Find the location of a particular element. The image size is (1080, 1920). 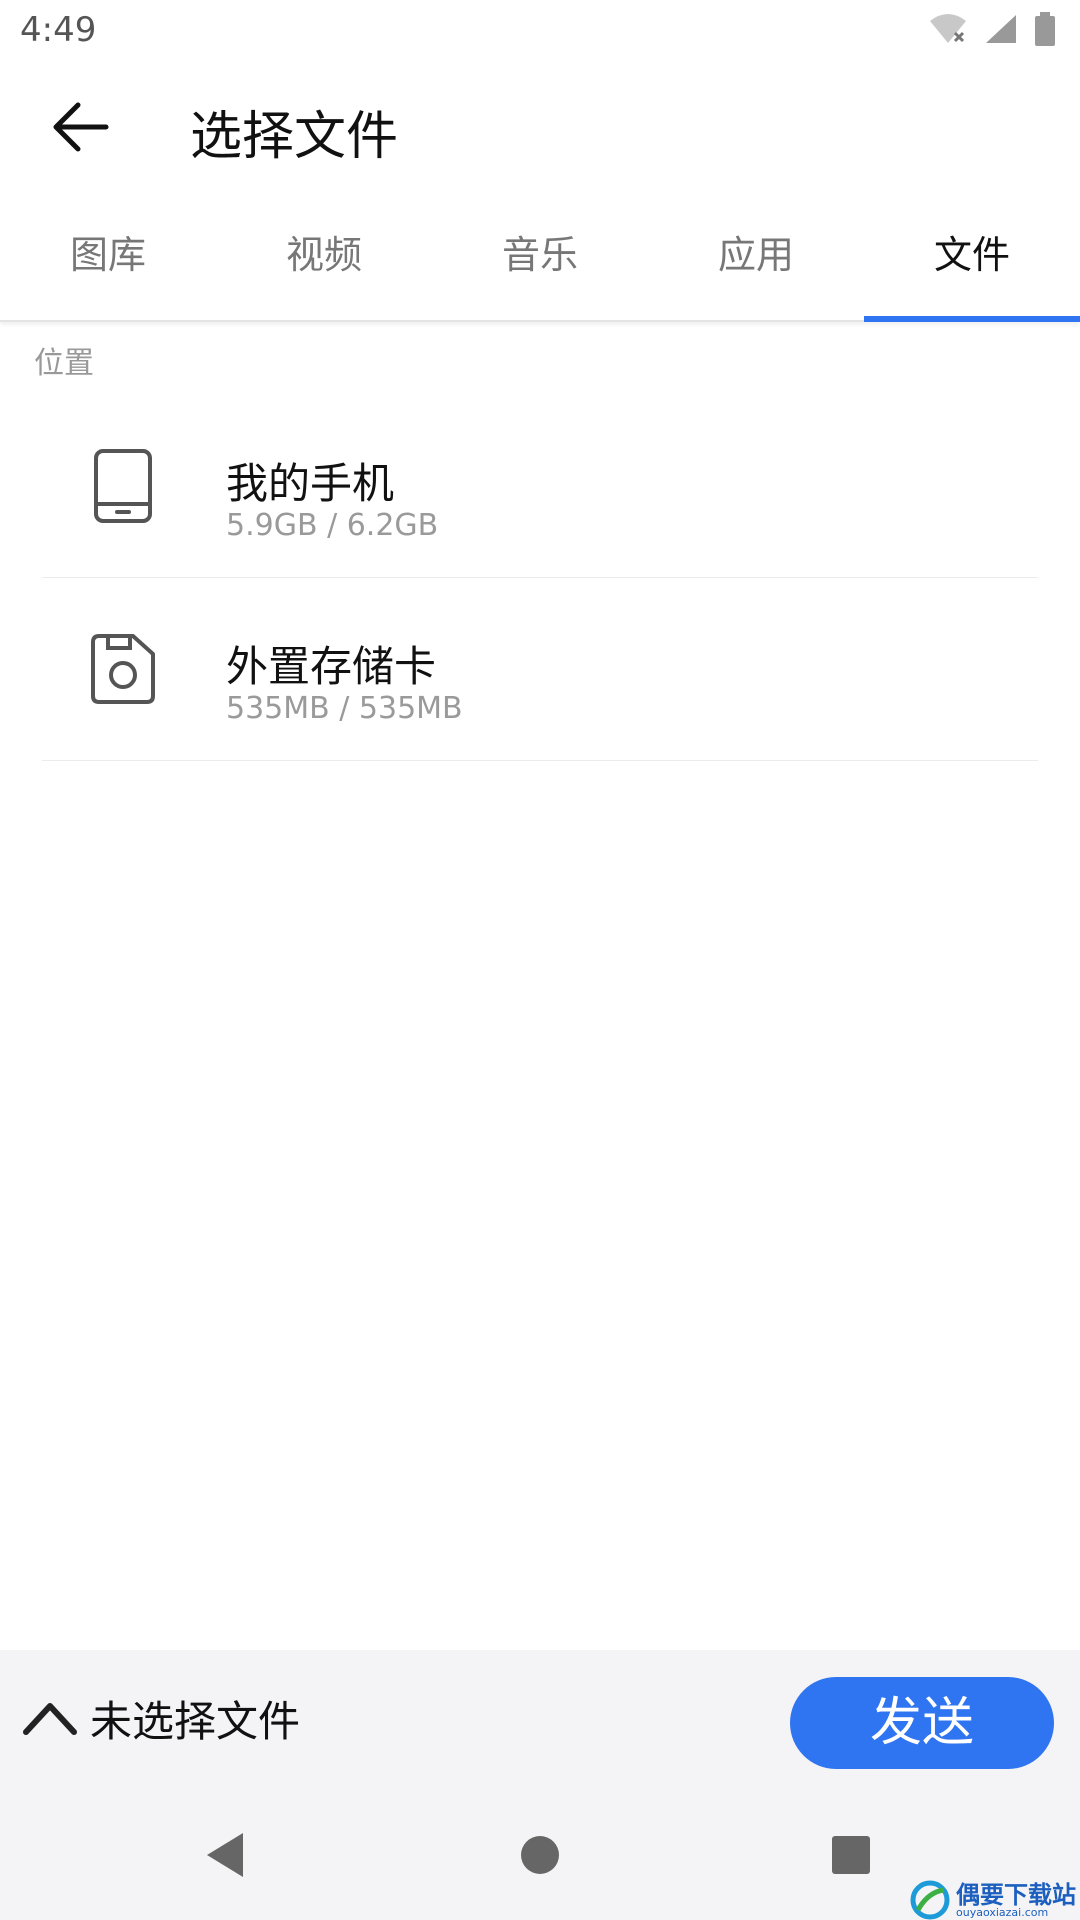

location-title: 我的手机 is located at coordinates (310, 483).